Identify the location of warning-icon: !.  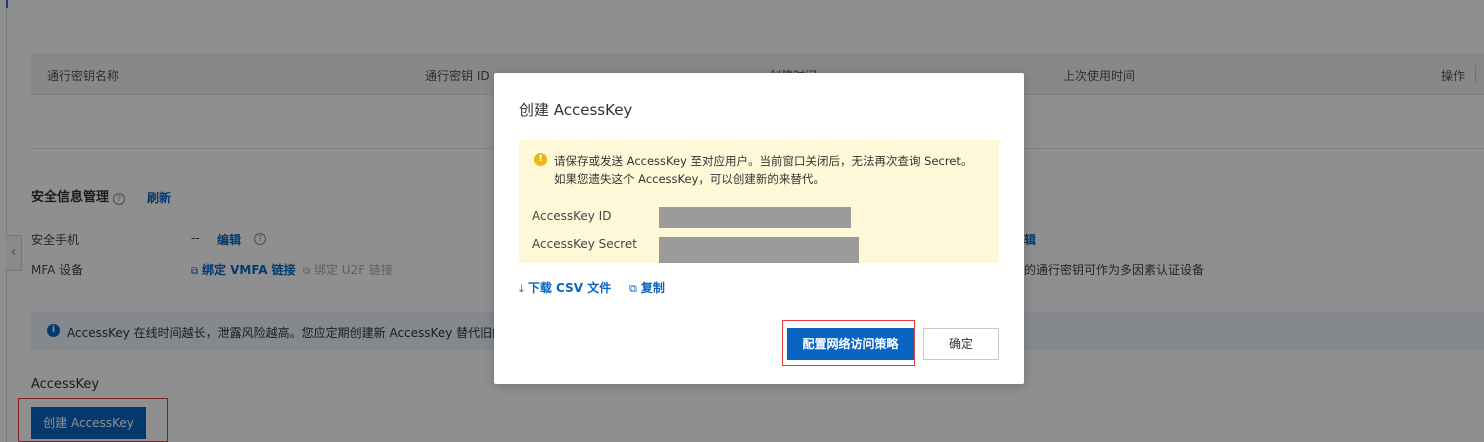
(540, 159).